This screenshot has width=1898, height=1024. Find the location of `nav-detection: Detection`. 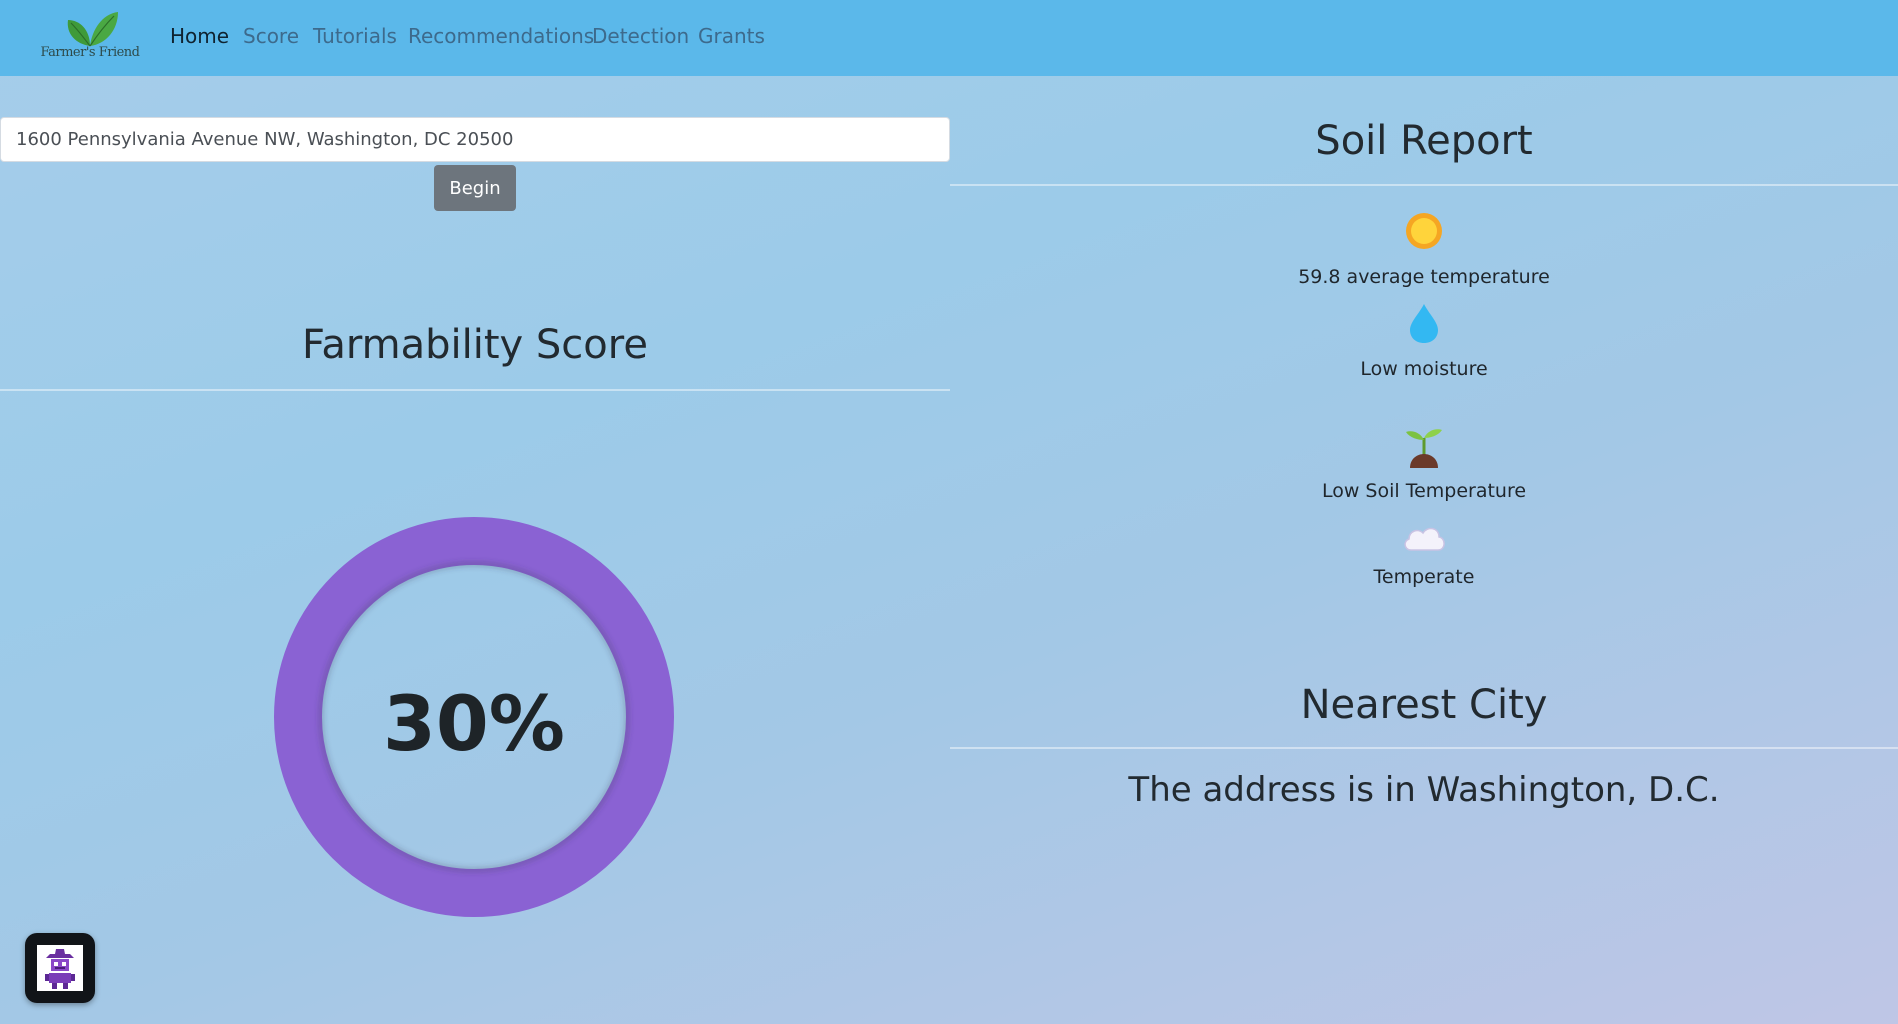

nav-detection: Detection is located at coordinates (640, 36).